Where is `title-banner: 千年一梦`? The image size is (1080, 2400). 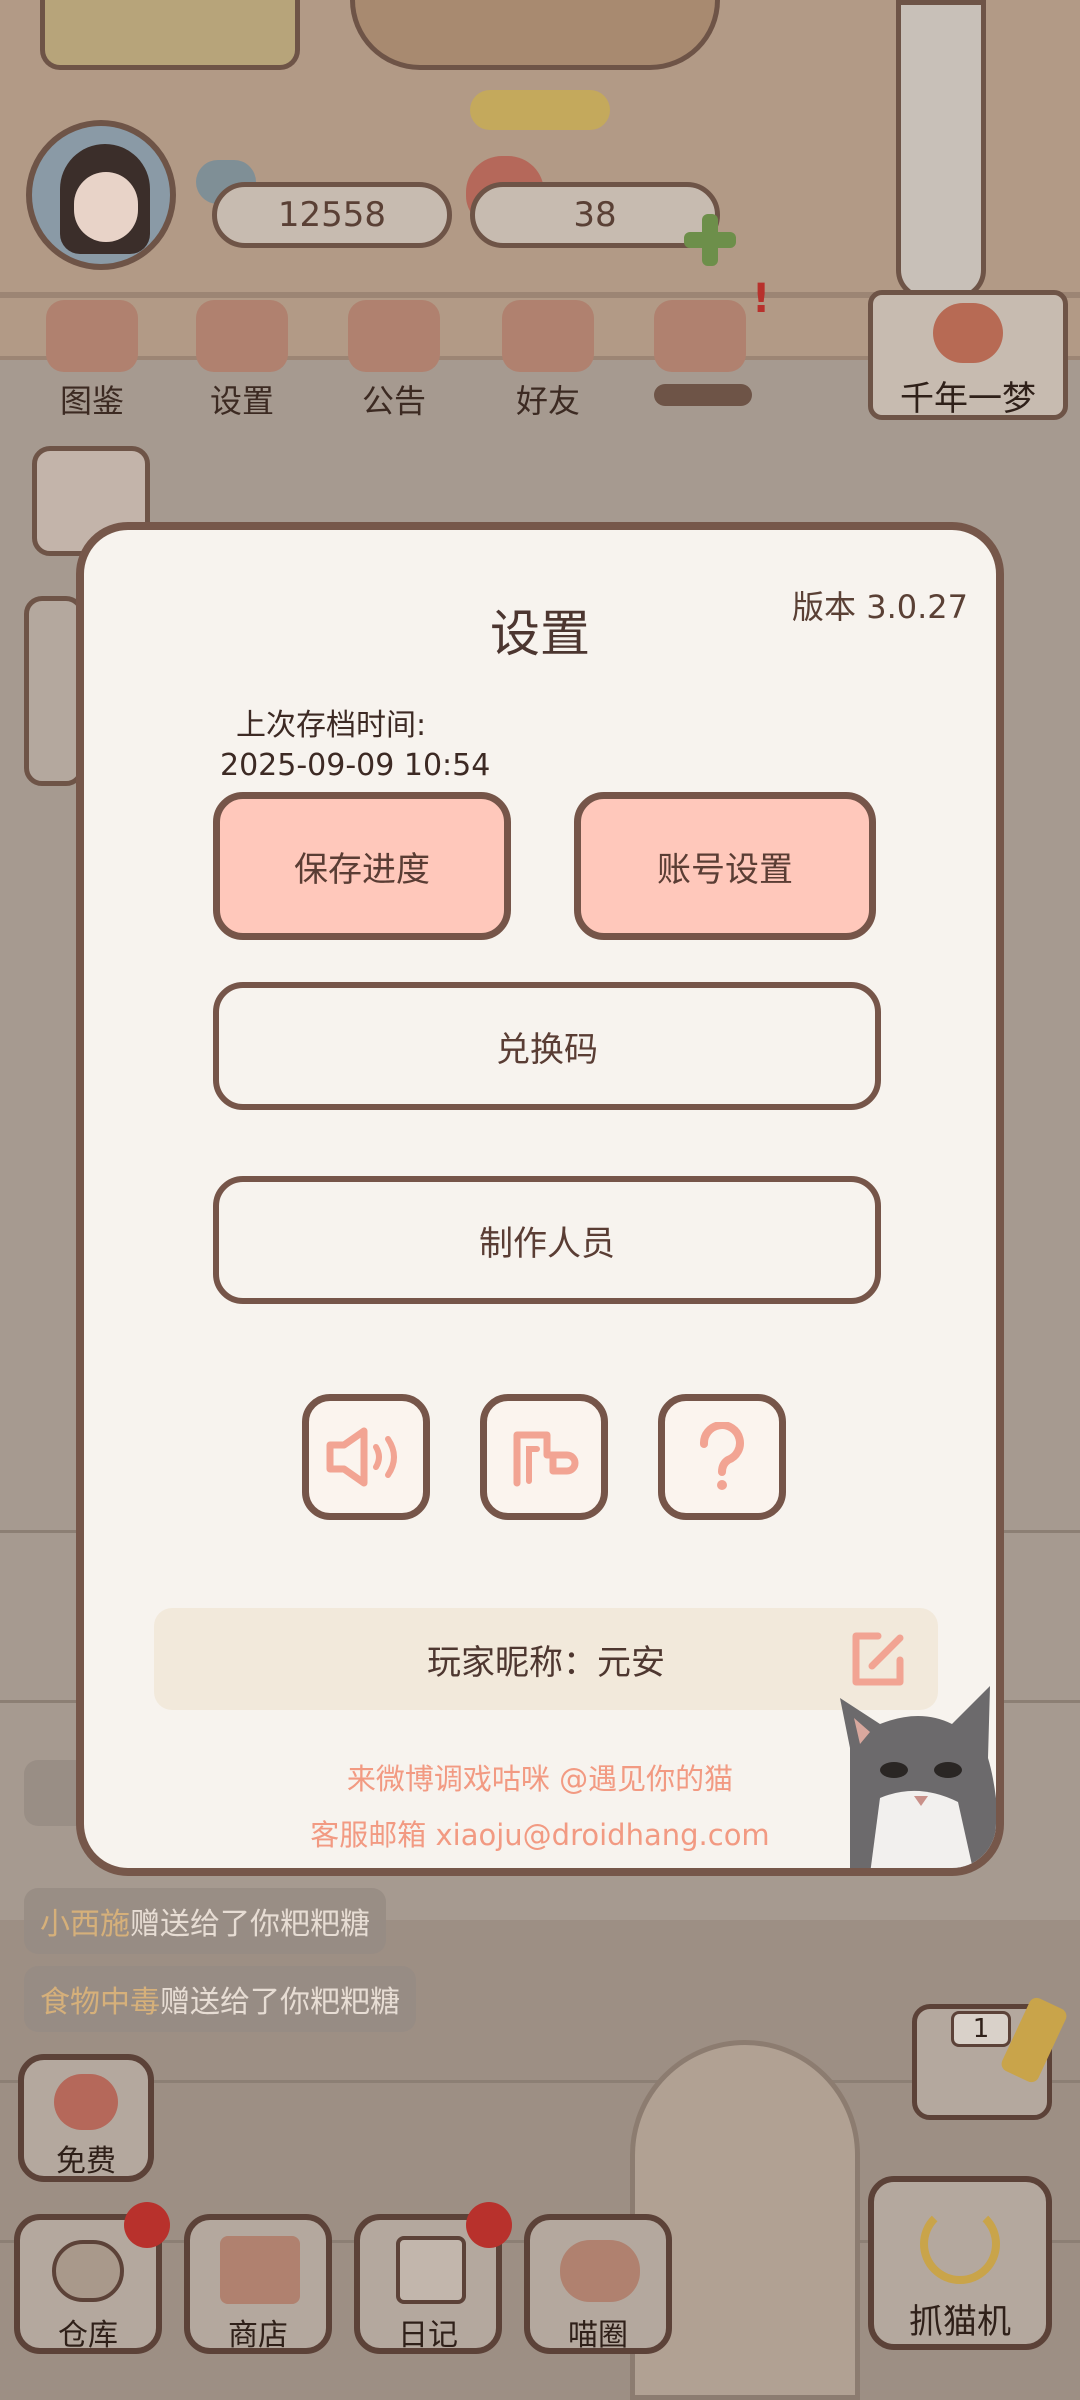 title-banner: 千年一梦 is located at coordinates (968, 355).